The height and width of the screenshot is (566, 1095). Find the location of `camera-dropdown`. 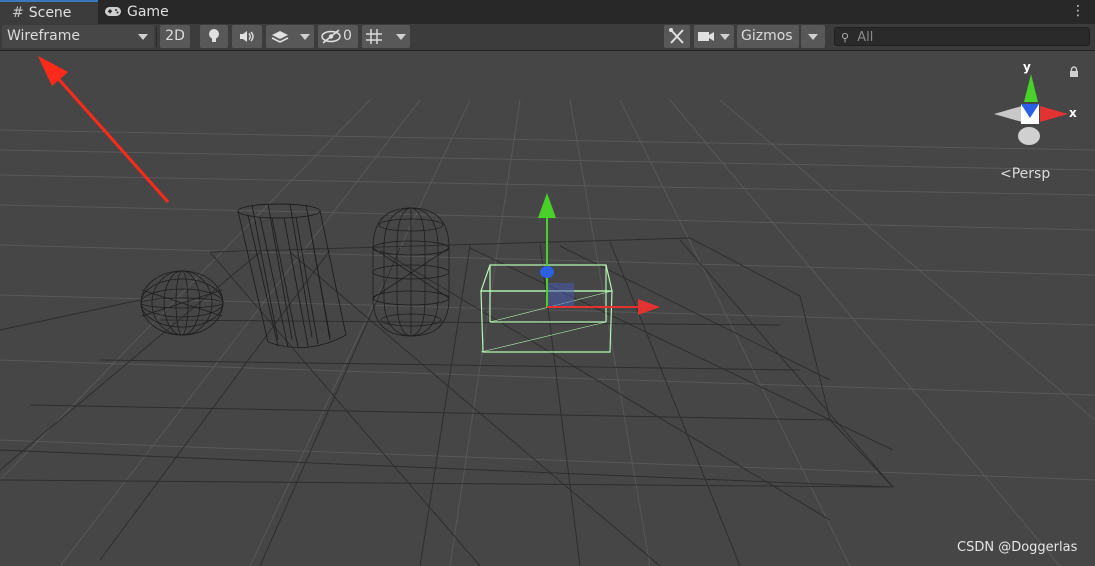

camera-dropdown is located at coordinates (714, 36).